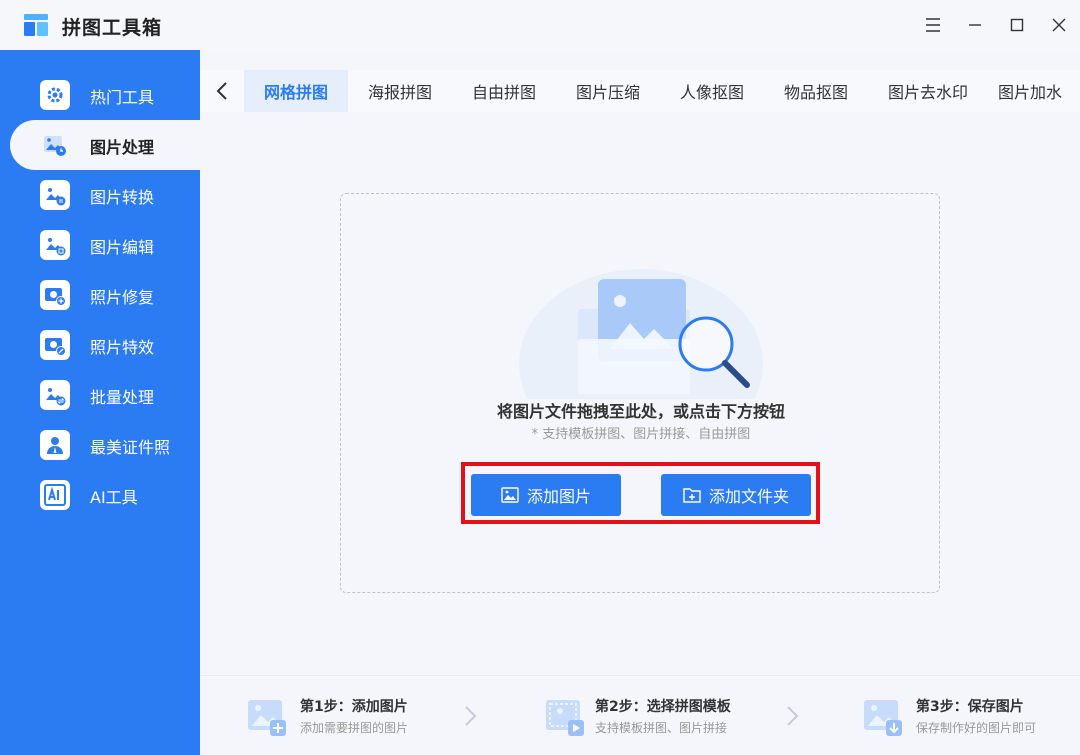 The image size is (1080, 755). I want to click on image-edit-icon, so click(55, 245).